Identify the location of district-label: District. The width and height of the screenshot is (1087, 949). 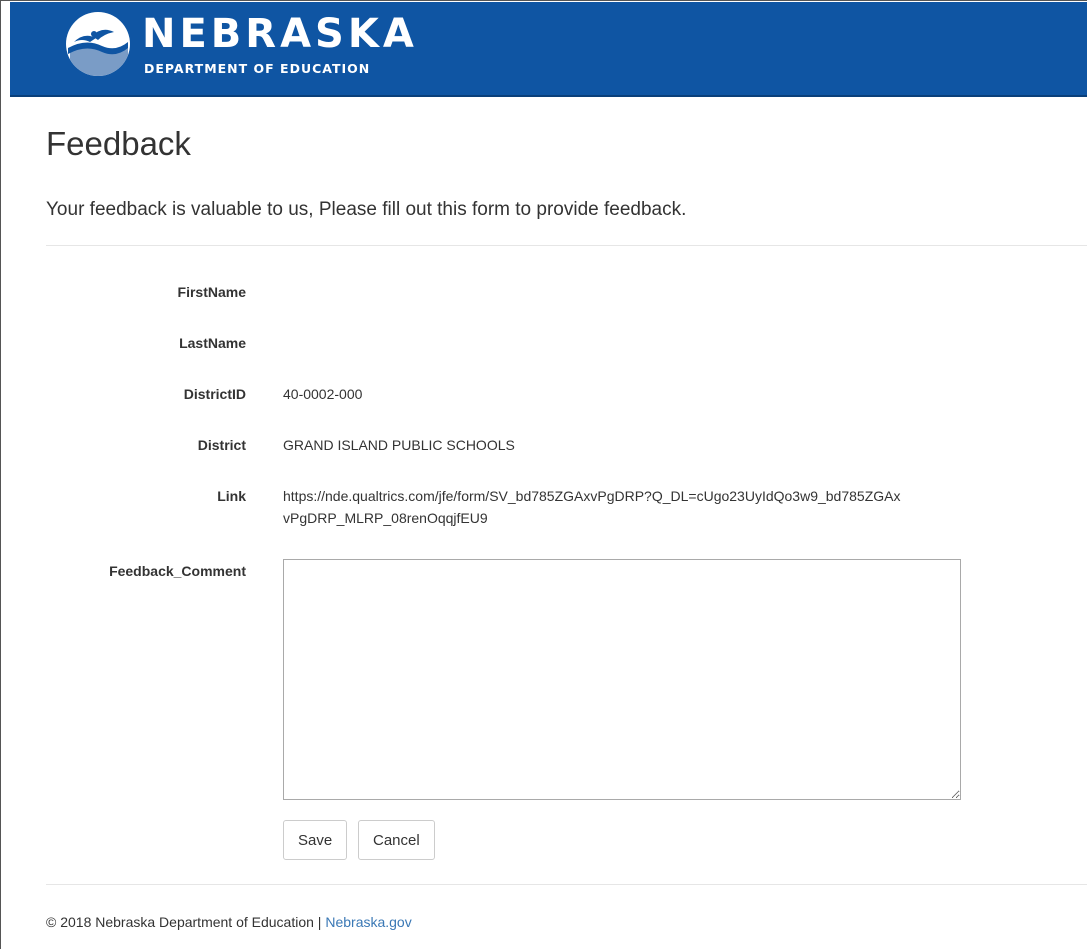
(221, 445).